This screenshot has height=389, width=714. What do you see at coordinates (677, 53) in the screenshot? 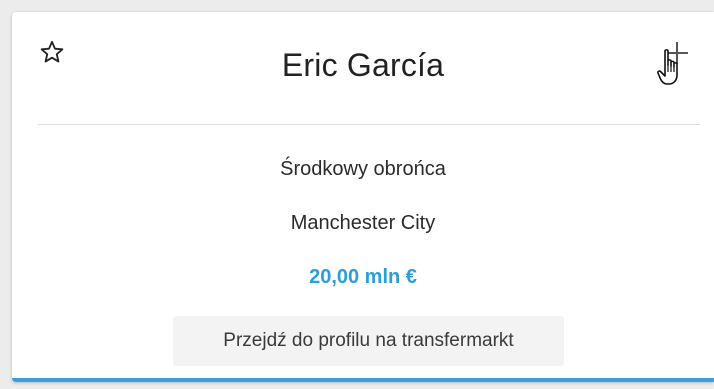
I see `plus-icon` at bounding box center [677, 53].